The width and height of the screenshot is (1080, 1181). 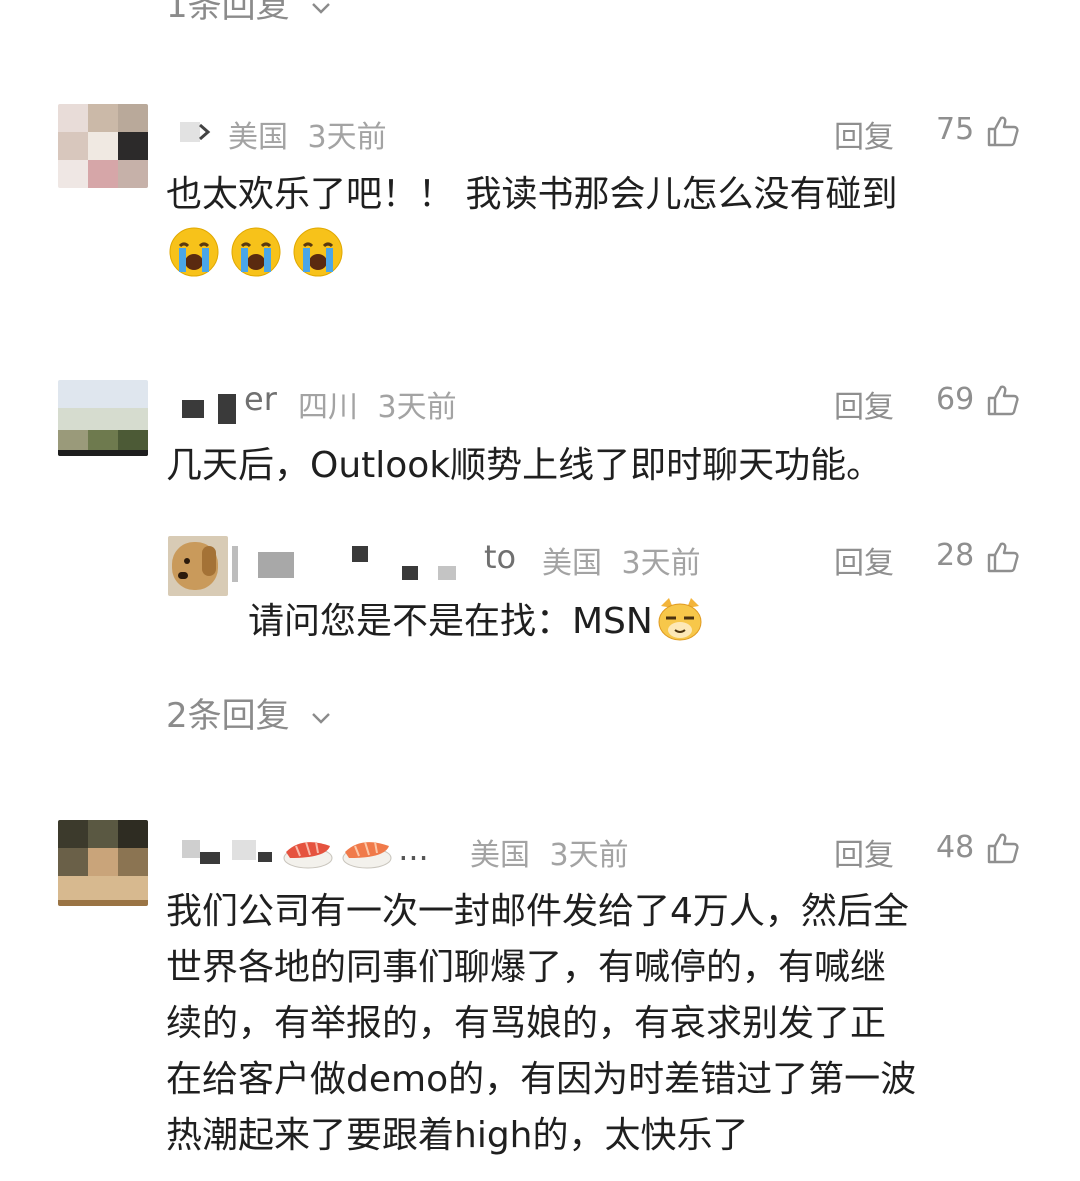 I want to click on more-replies-label: 2条回复, so click(x=228, y=716).